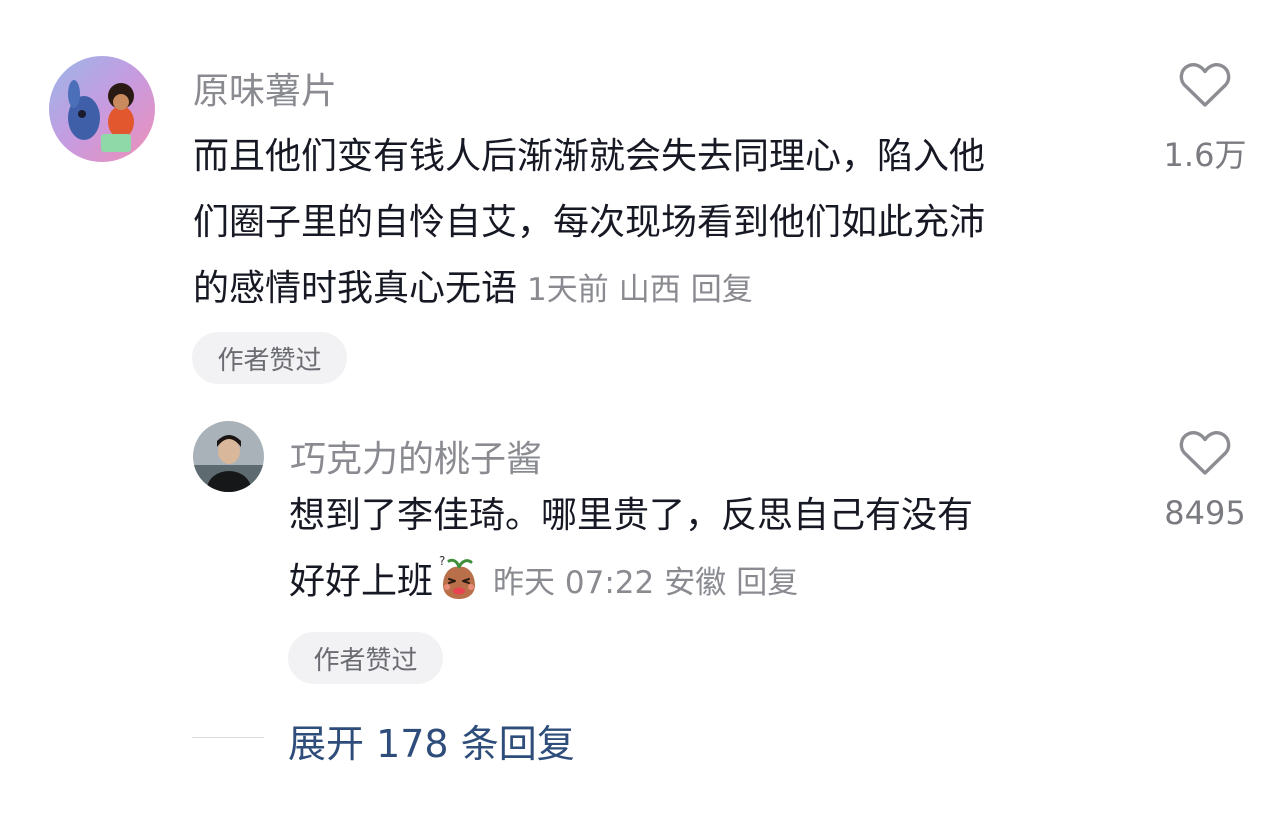  I want to click on comment-text-line: 的感情时我真心无语 1天前 山西 回复, so click(589, 289).